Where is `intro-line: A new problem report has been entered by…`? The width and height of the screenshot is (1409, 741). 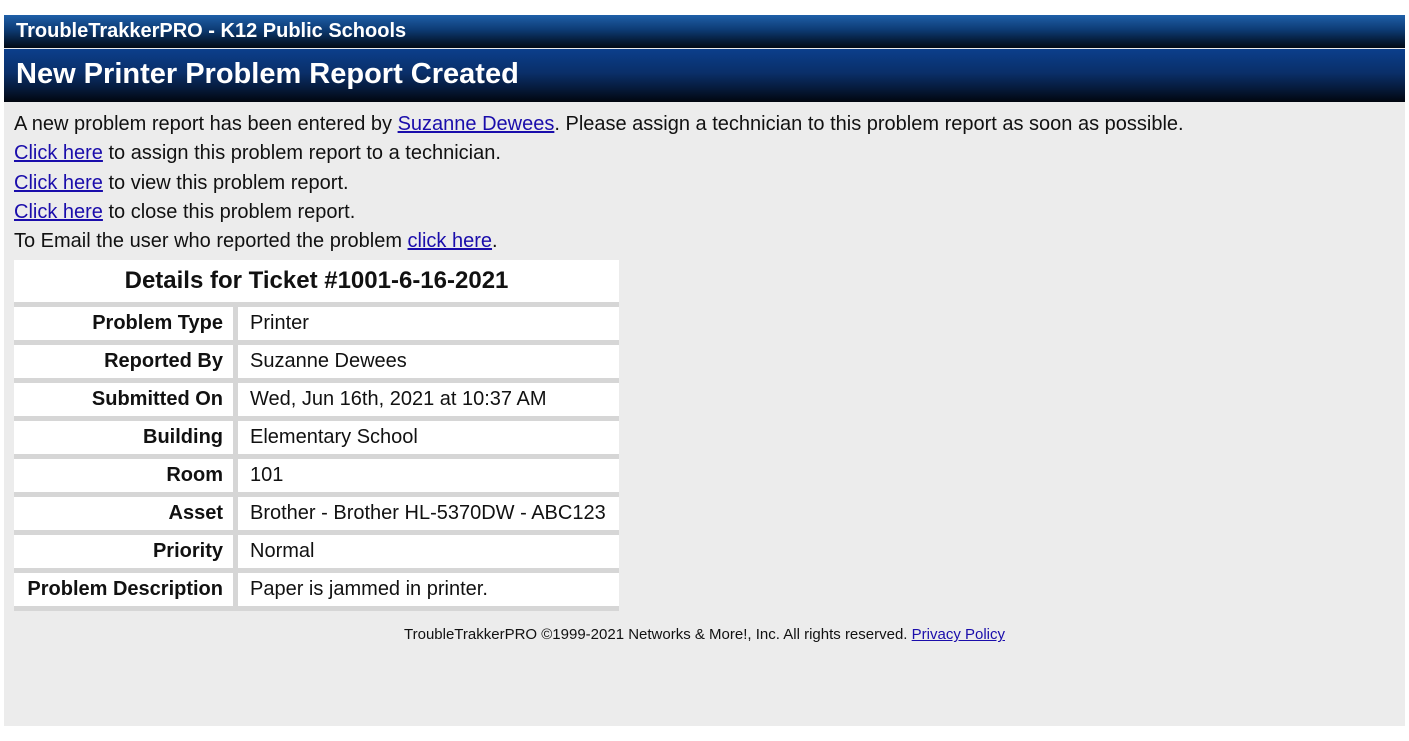 intro-line: A new problem report has been entered by… is located at coordinates (709, 124).